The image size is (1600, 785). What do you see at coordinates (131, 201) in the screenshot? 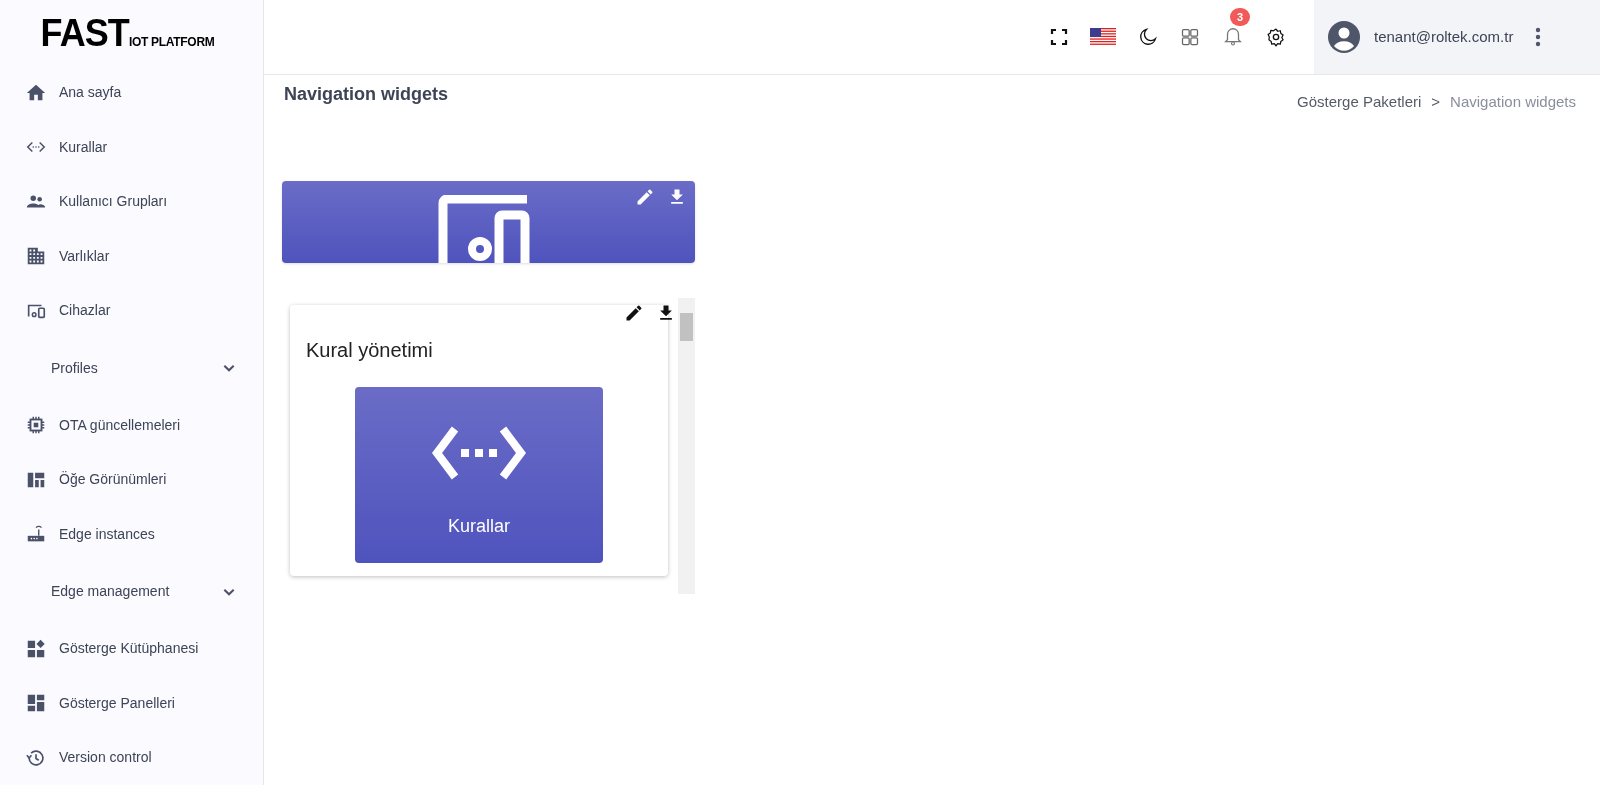
I see `sidebar-item: Kullanıcı Grupları` at bounding box center [131, 201].